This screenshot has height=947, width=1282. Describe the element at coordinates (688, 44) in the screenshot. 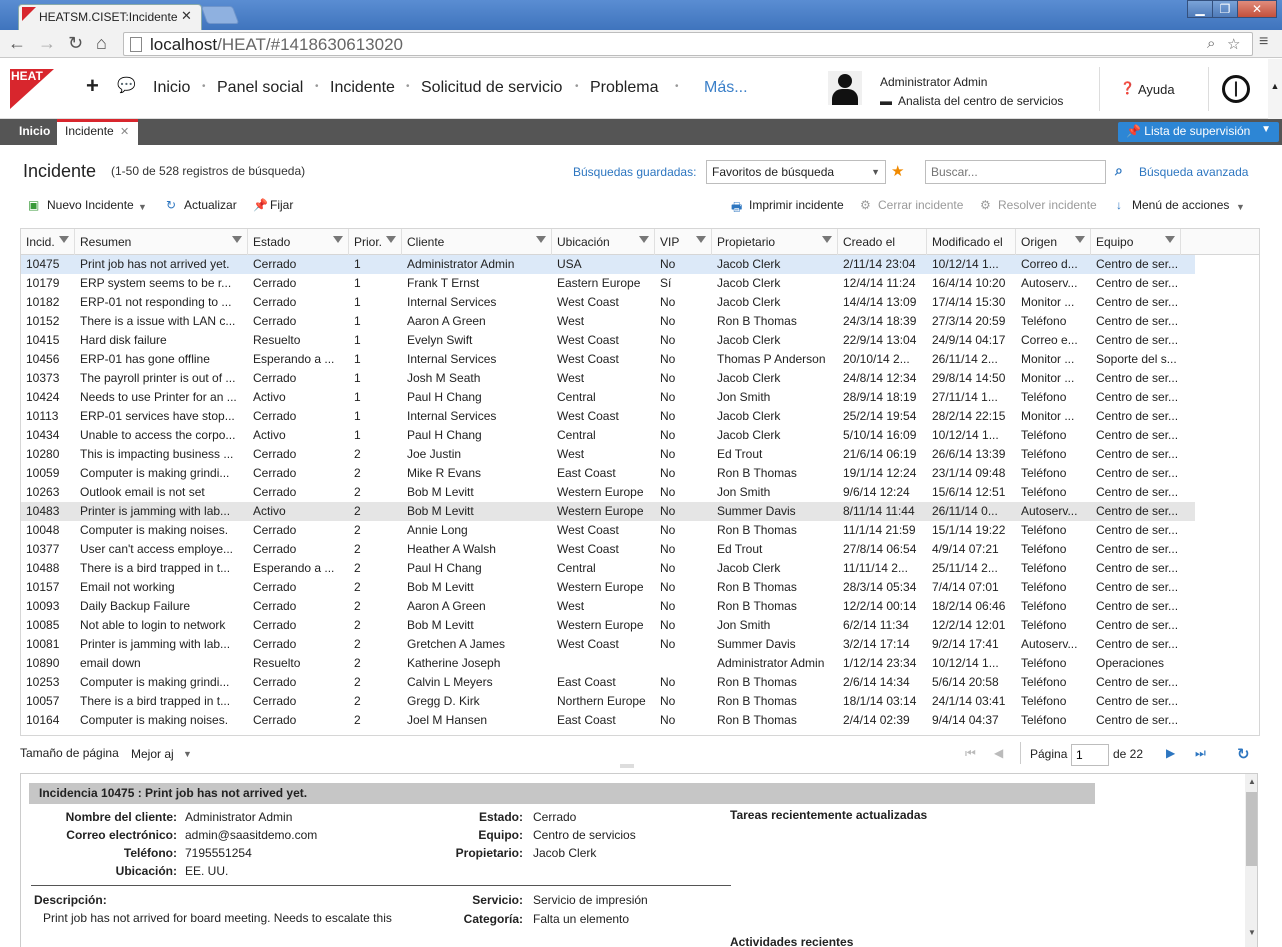

I see `address-bar: localhost/HEAT/#1418630613020 ⌕ ☆` at that location.